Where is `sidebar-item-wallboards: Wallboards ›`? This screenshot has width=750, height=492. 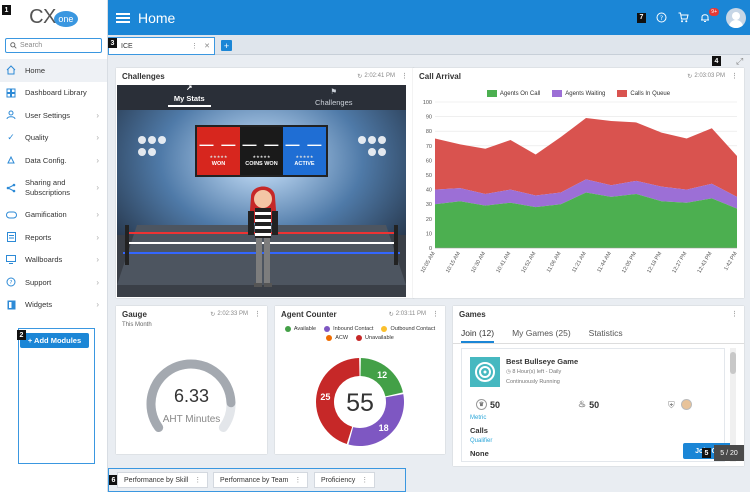 sidebar-item-wallboards: Wallboards › is located at coordinates (53, 260).